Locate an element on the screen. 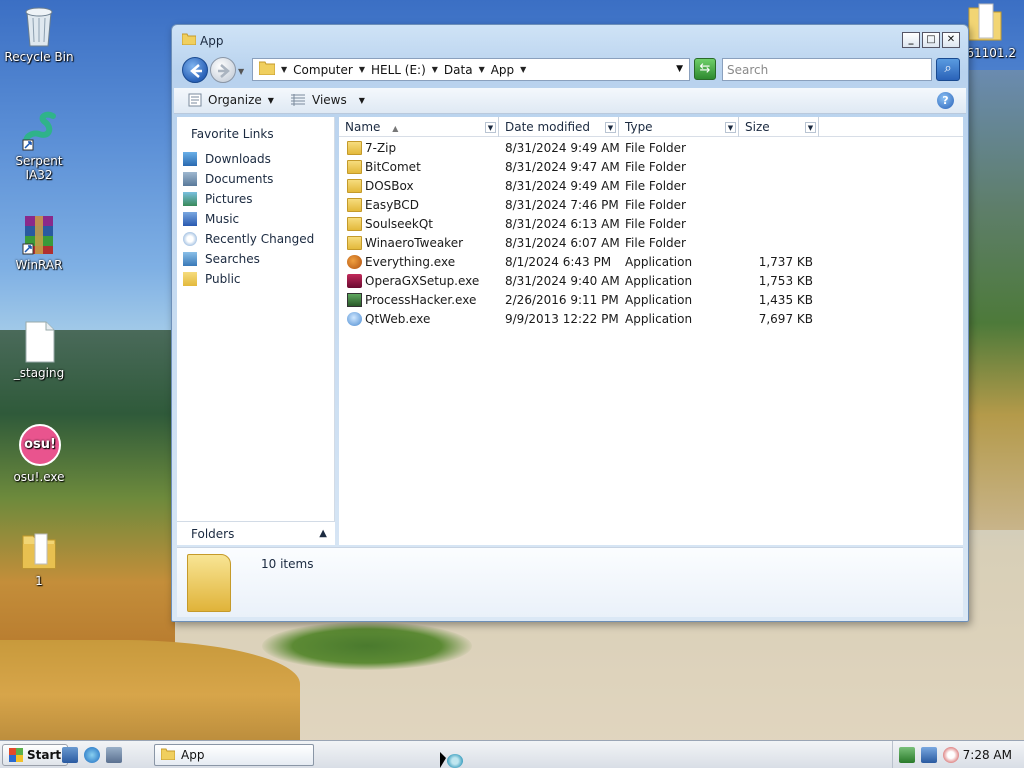  folders-toggle: Folders ▲ is located at coordinates (256, 533).